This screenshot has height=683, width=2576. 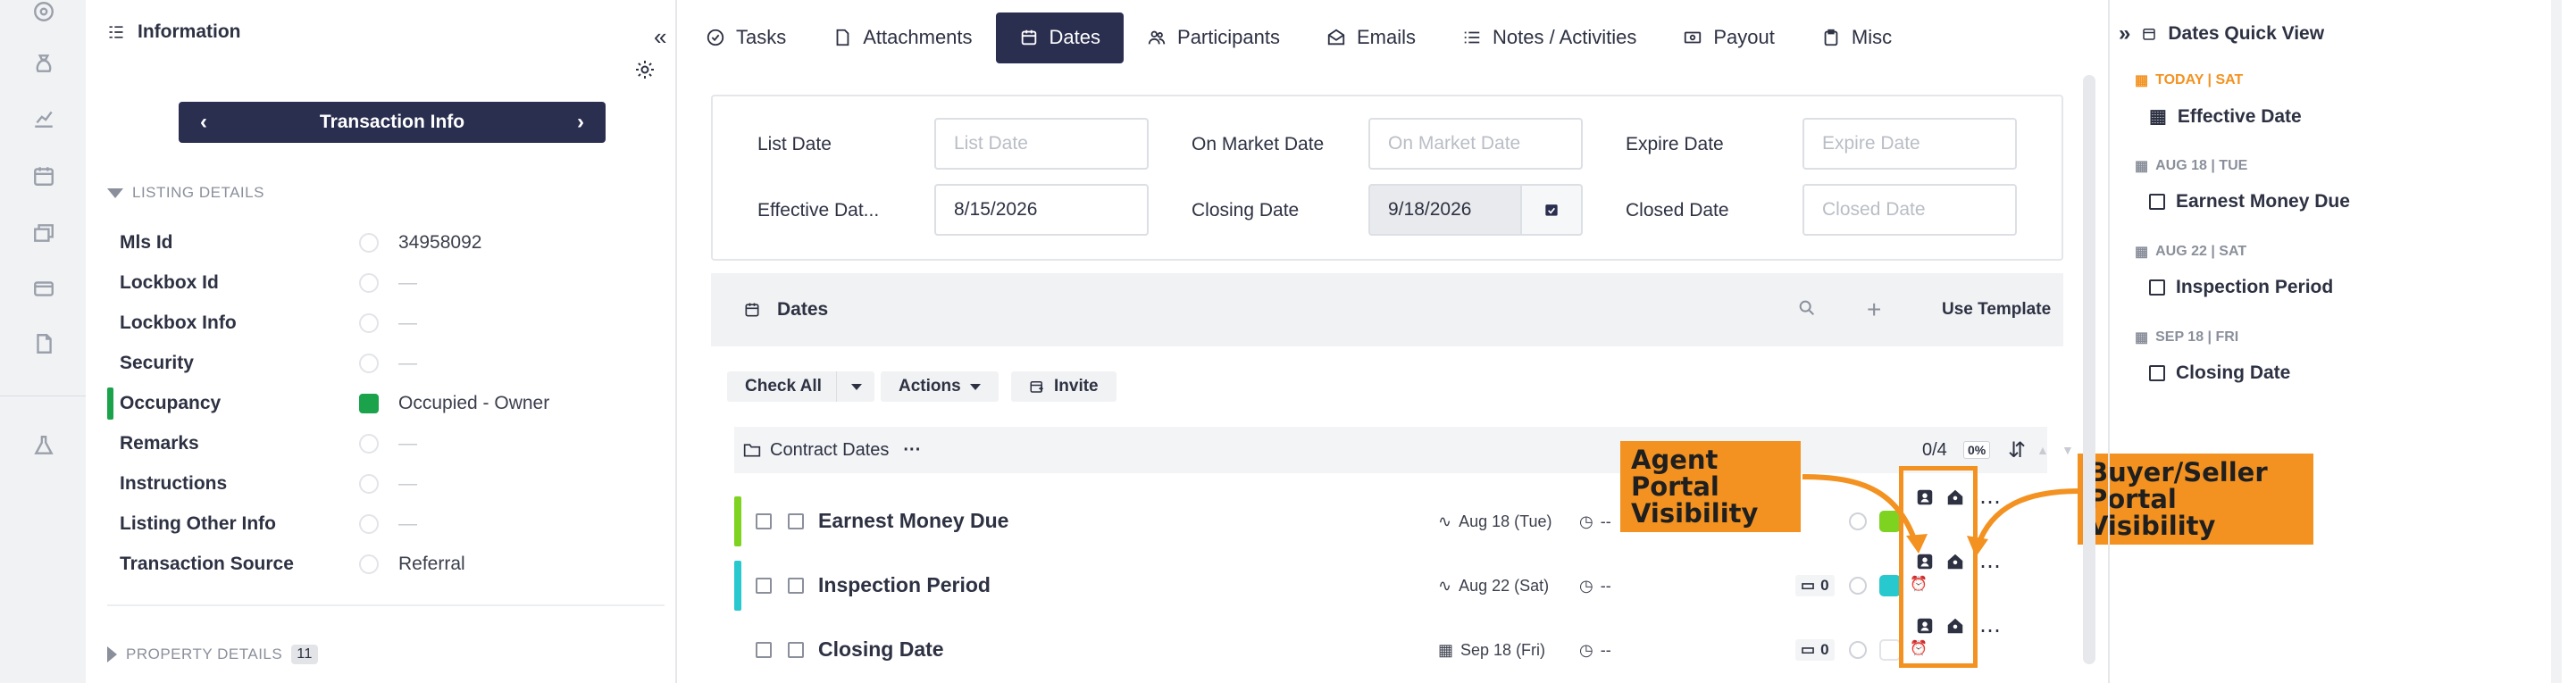 What do you see at coordinates (174, 32) in the screenshot?
I see `information-header: Information` at bounding box center [174, 32].